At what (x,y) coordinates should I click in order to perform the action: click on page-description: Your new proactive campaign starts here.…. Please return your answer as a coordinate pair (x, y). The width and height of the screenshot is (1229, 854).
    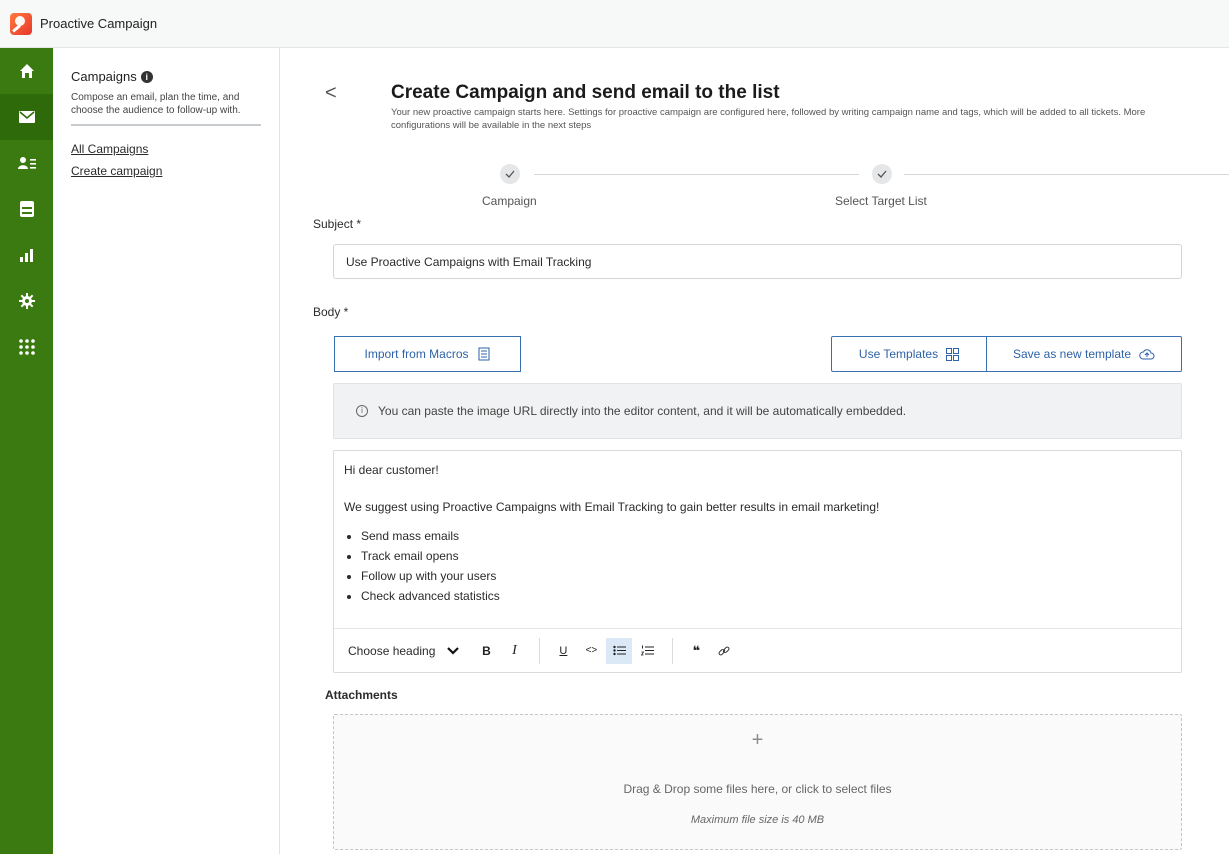
    Looking at the image, I should click on (768, 119).